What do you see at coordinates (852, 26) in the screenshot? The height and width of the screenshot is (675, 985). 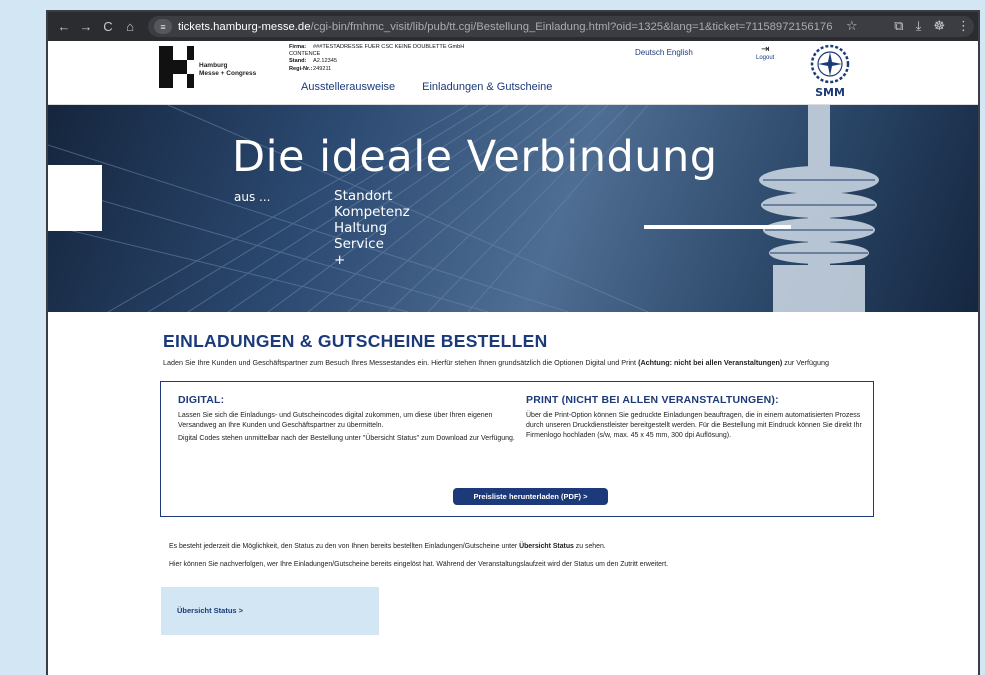 I see `bookmark-star-icon: ☆` at bounding box center [852, 26].